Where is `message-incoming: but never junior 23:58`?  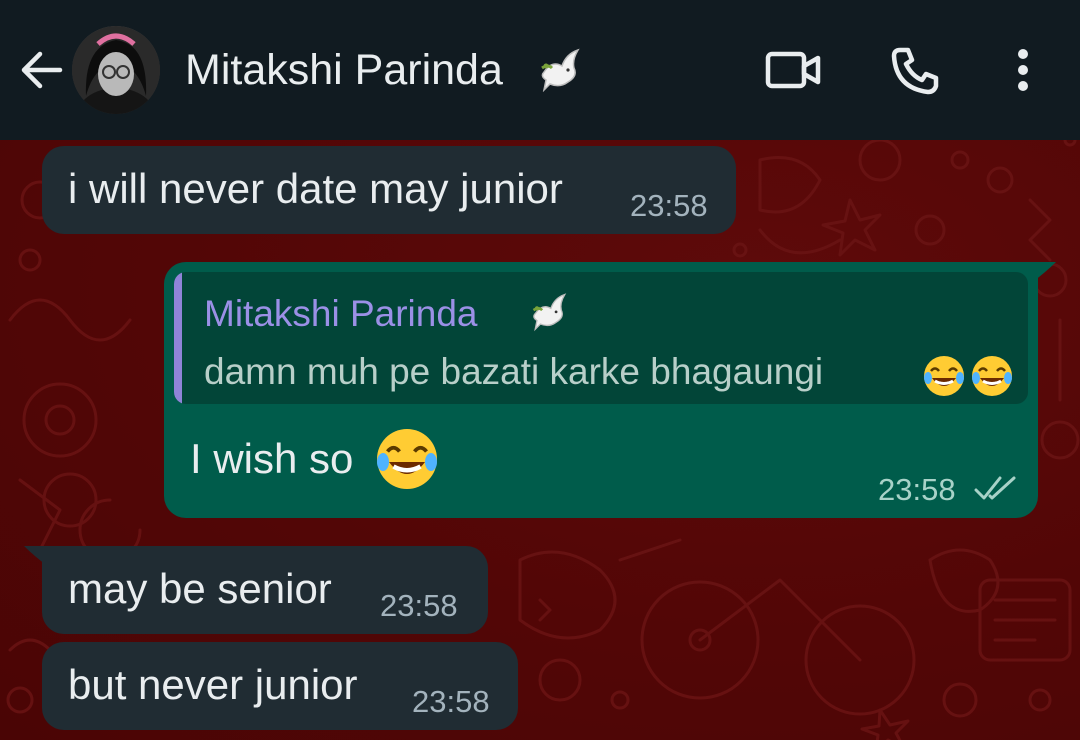 message-incoming: but never junior 23:58 is located at coordinates (280, 686).